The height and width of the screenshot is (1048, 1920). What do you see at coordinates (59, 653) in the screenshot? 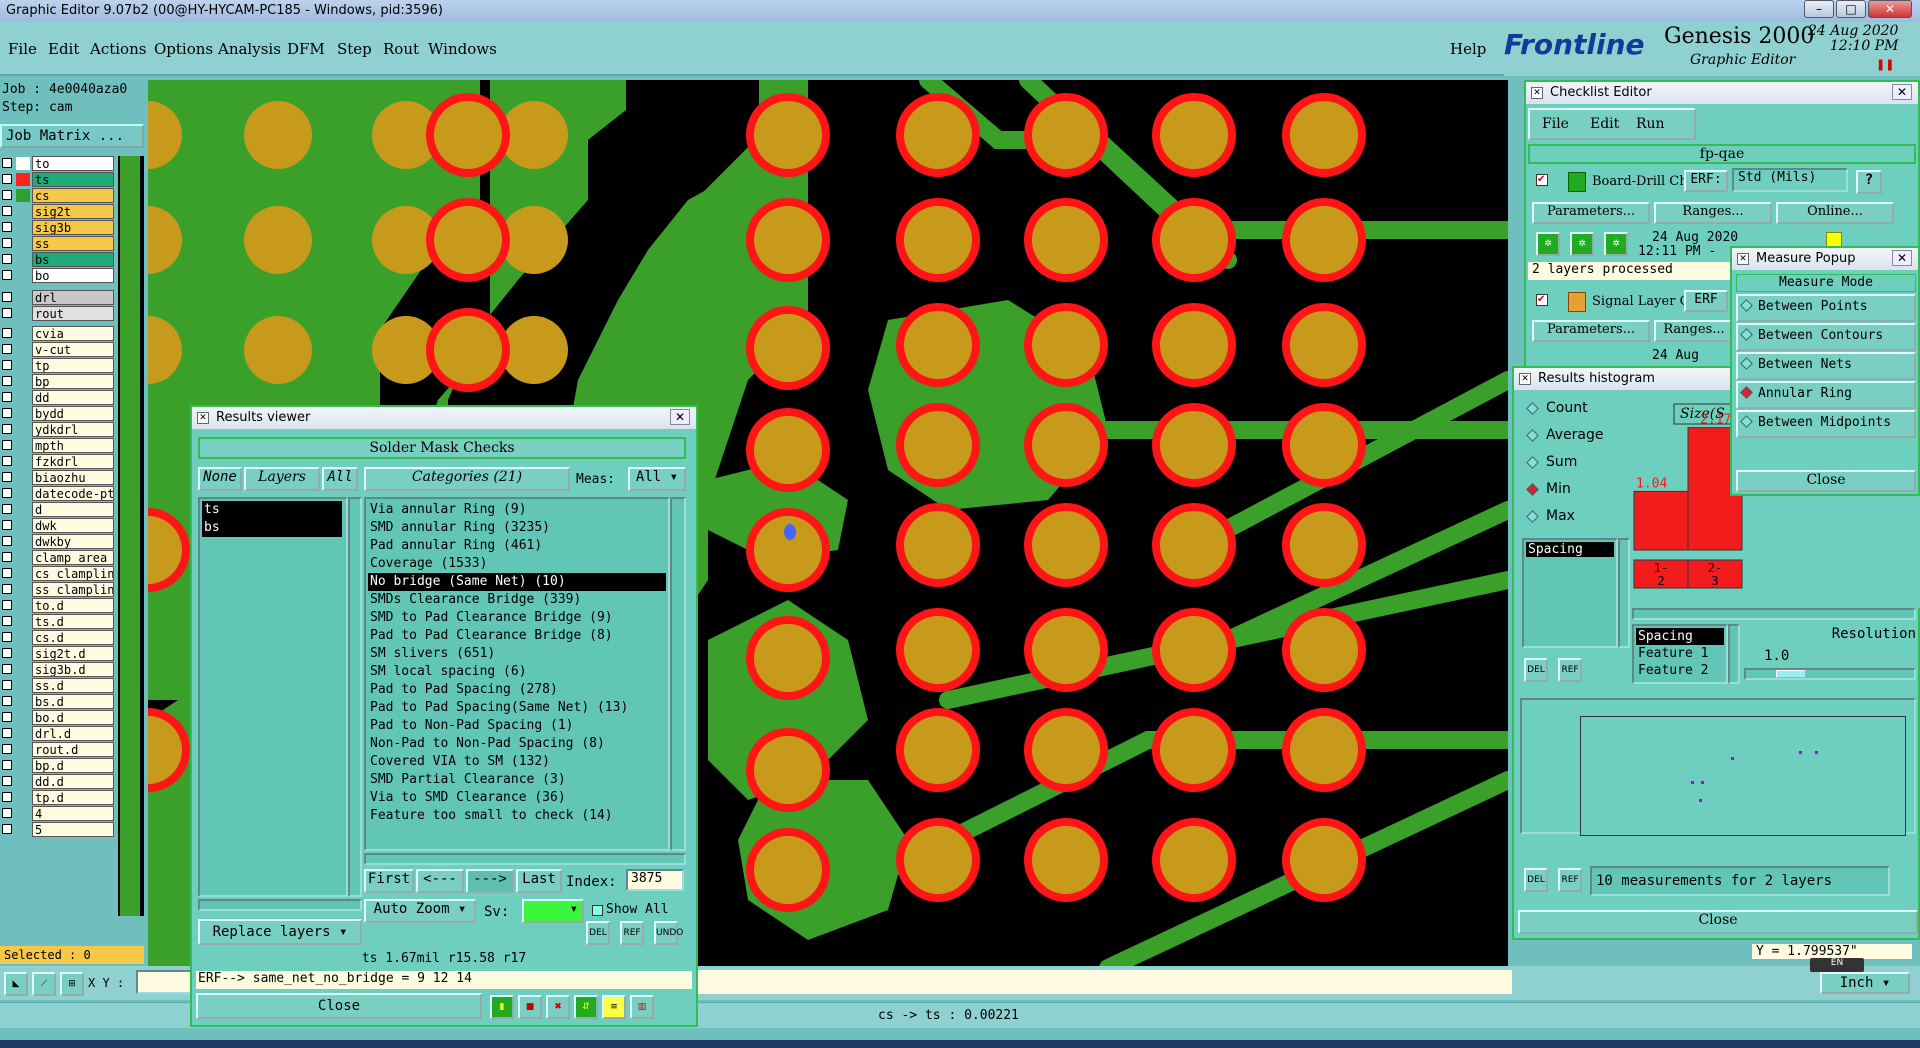
I see `layer-row: sig2t.d` at bounding box center [59, 653].